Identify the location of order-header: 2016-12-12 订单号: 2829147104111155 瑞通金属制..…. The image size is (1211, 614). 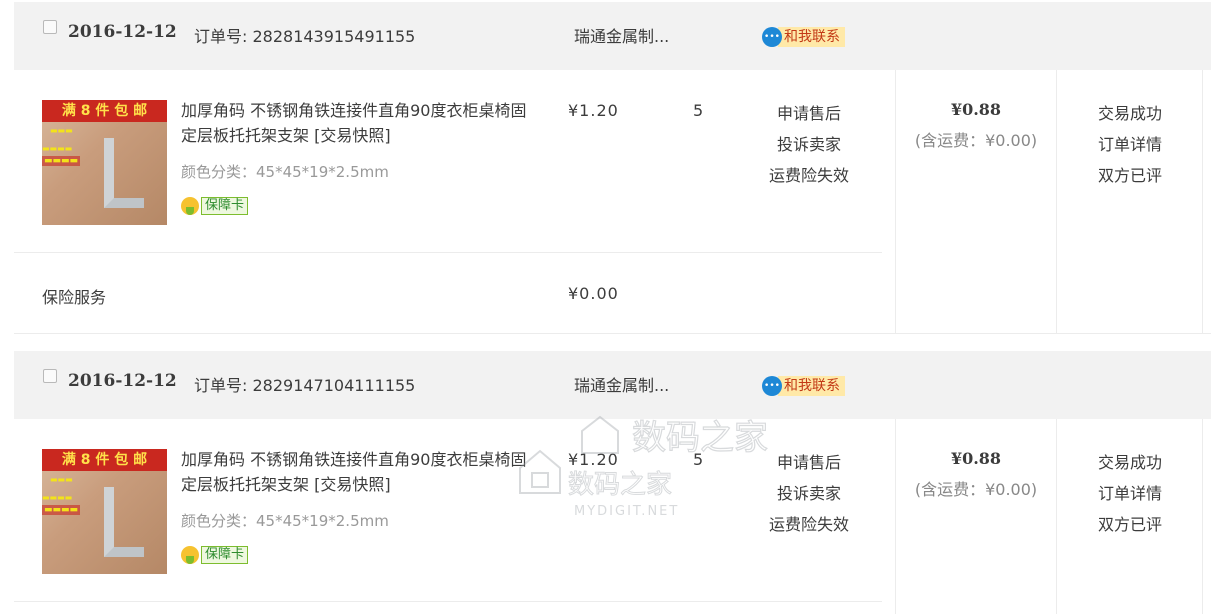
(612, 385).